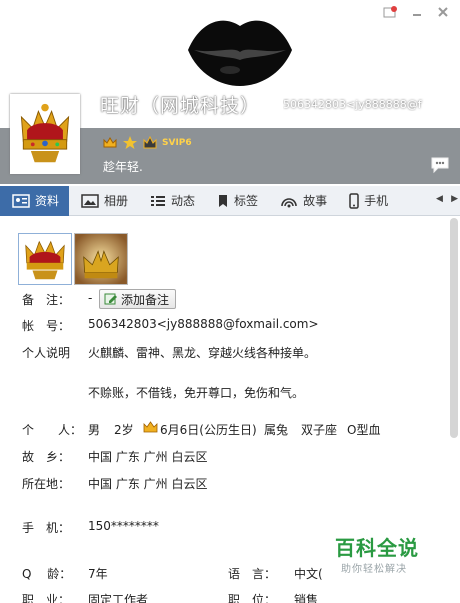 The width and height of the screenshot is (460, 603). What do you see at coordinates (183, 201) in the screenshot?
I see `tab-label: 动态` at bounding box center [183, 201].